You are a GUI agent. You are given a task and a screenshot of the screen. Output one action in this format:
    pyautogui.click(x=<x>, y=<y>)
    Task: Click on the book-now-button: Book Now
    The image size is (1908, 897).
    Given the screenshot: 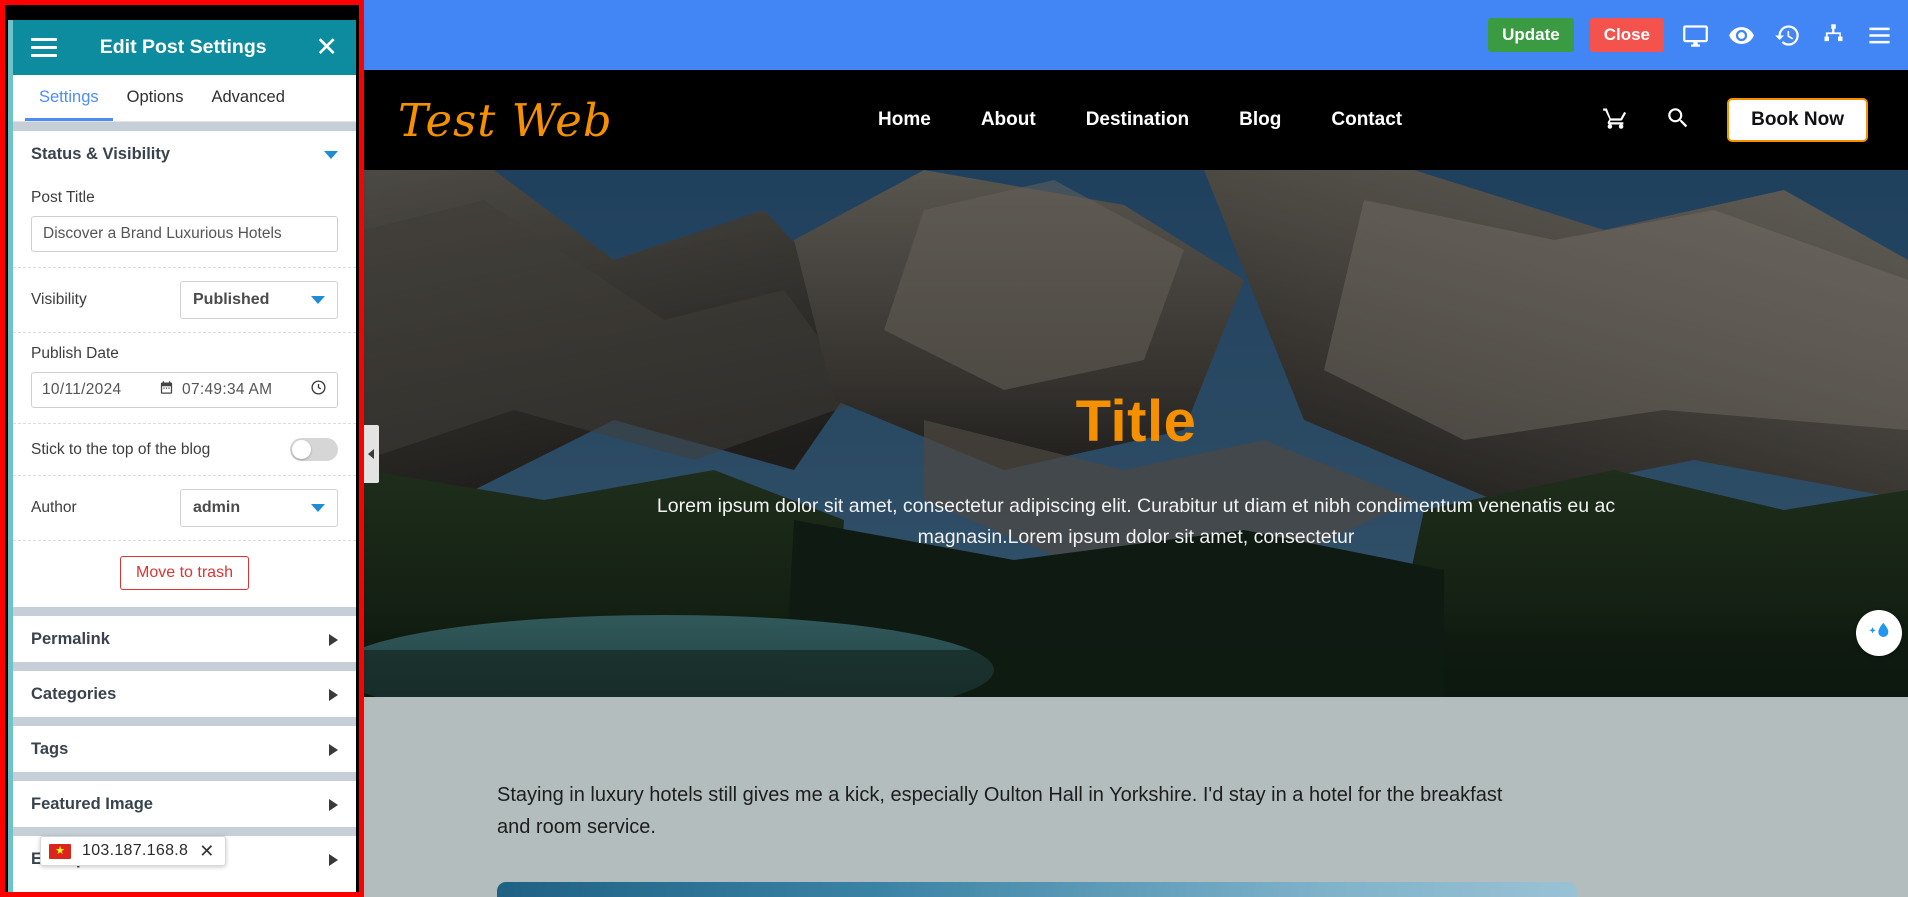 What is the action you would take?
    pyautogui.click(x=1797, y=120)
    